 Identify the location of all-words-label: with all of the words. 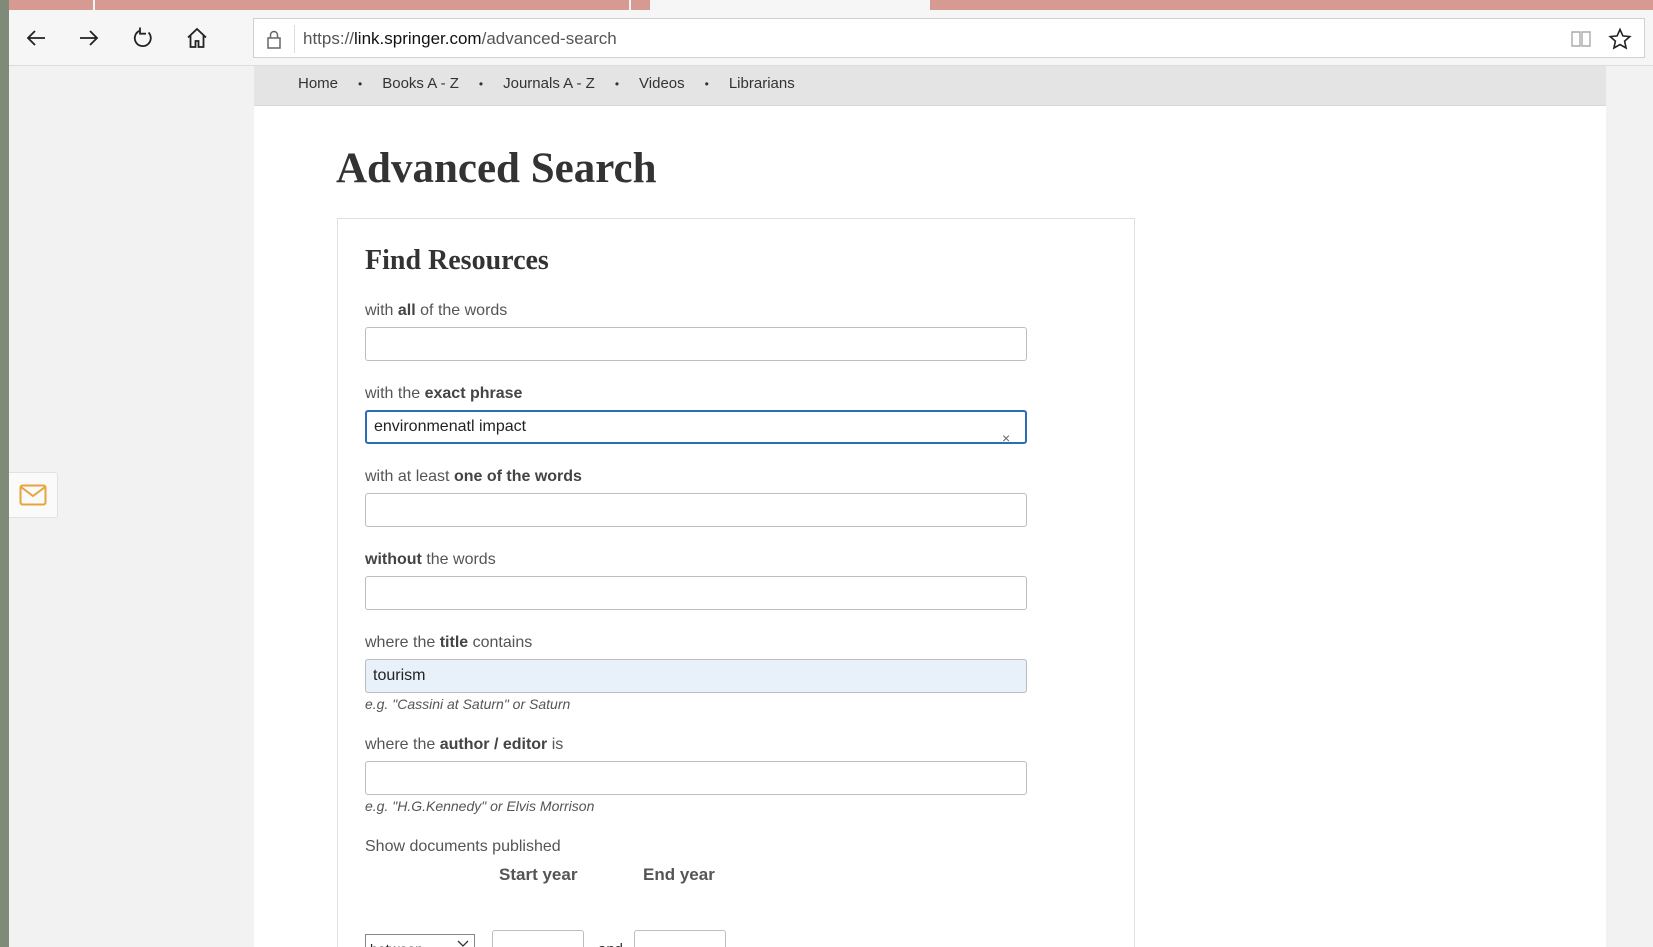
(436, 311).